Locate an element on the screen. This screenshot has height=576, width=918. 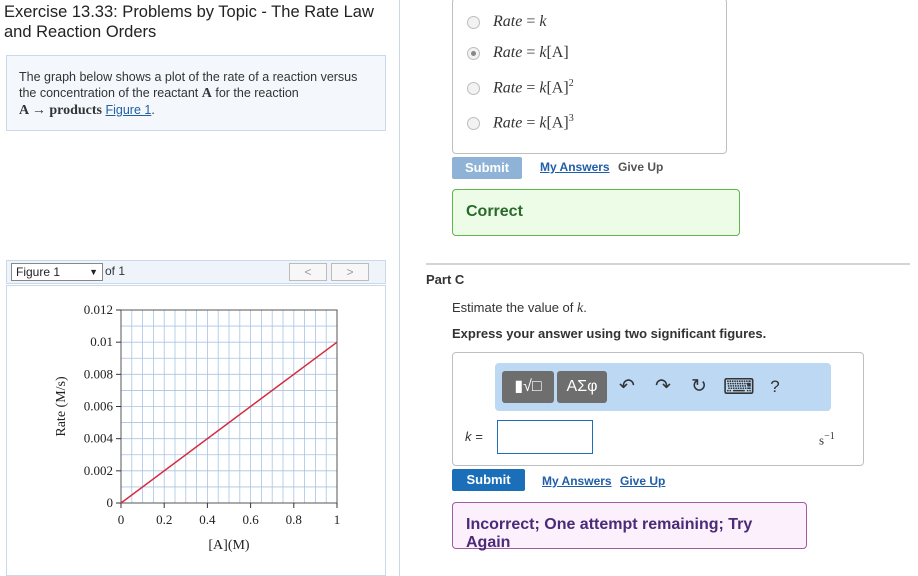
figure-link: Figure 1 is located at coordinates (128, 110).